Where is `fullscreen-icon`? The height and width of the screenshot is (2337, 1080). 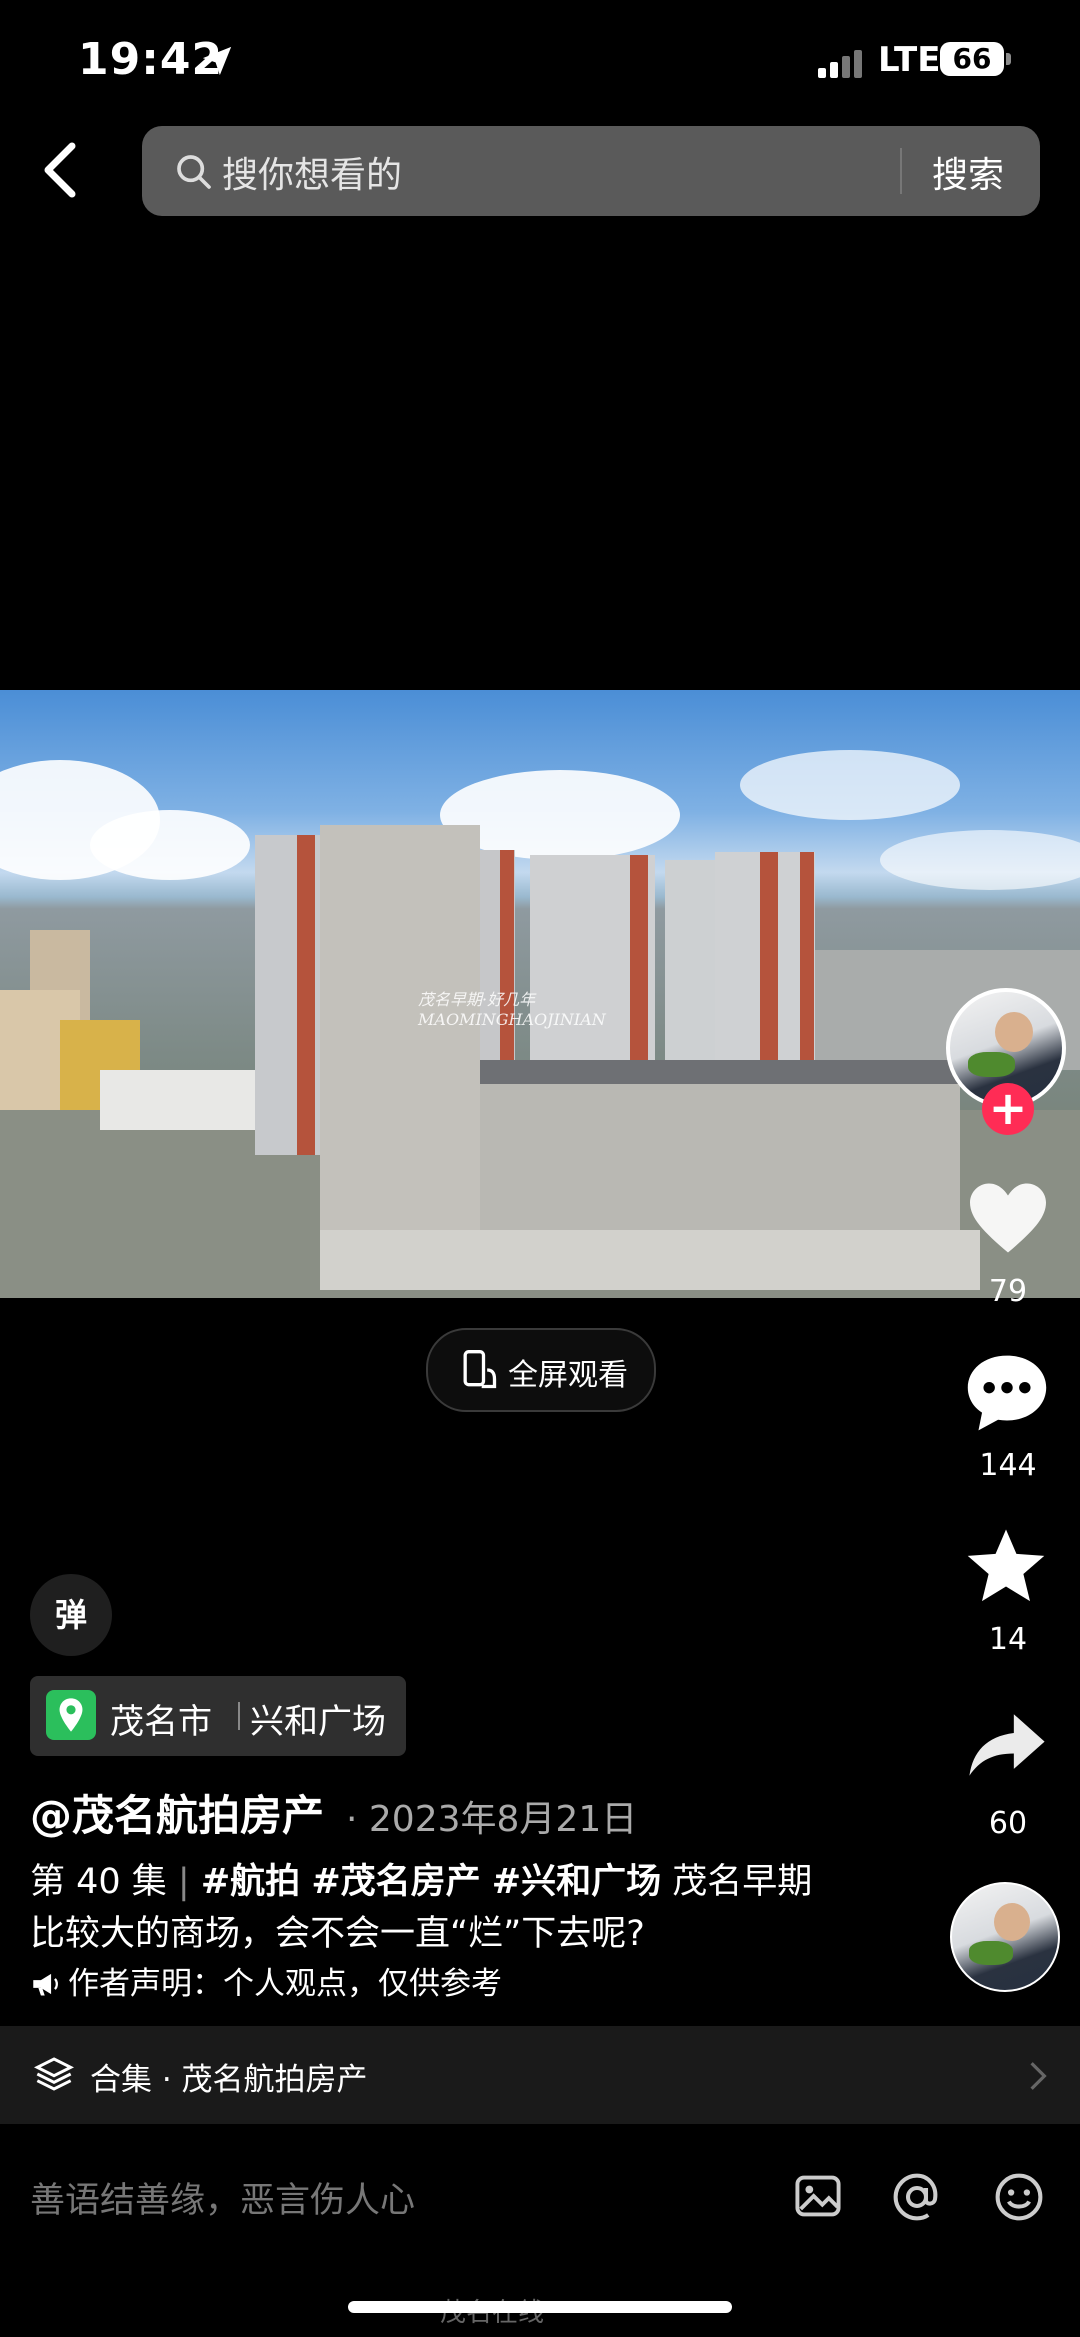
fullscreen-icon is located at coordinates (480, 1369).